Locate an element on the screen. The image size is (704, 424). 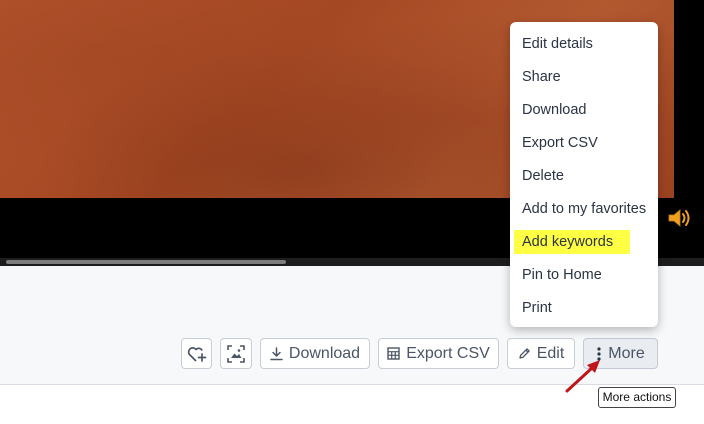
scrollbar-thumb is located at coordinates (146, 262).